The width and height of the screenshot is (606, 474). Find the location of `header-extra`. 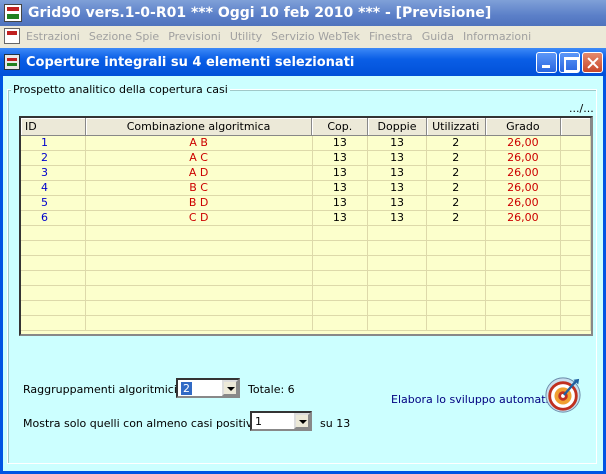

header-extra is located at coordinates (576, 126).